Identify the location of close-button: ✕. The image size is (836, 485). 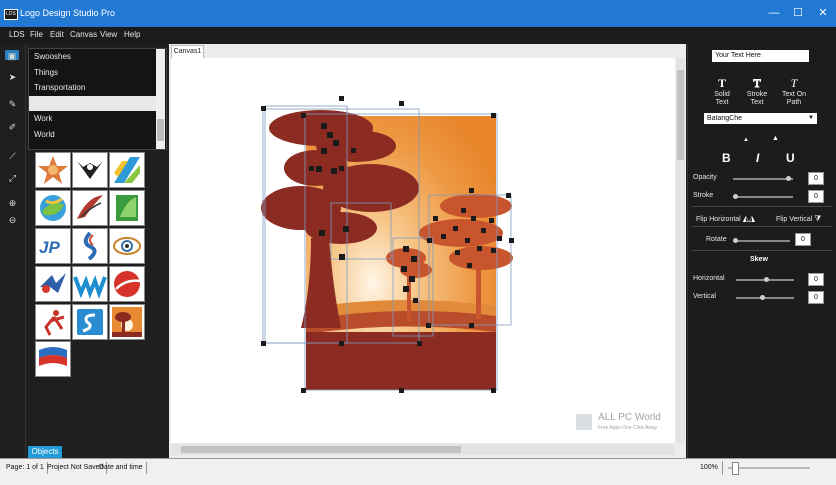
(823, 13).